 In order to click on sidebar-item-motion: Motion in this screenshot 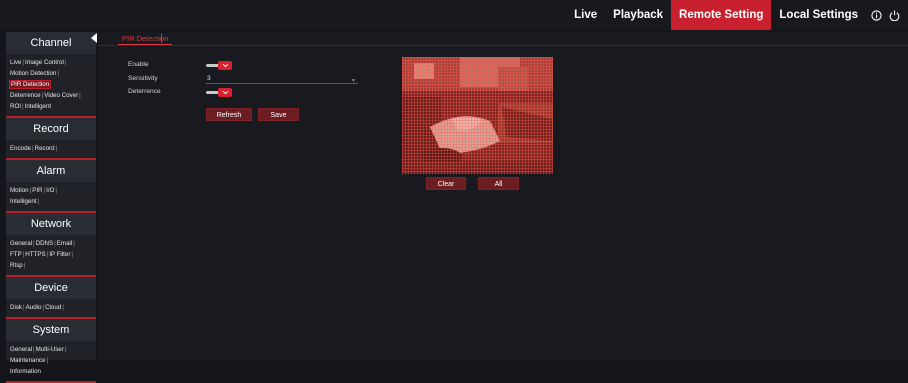, I will do `click(19, 190)`.